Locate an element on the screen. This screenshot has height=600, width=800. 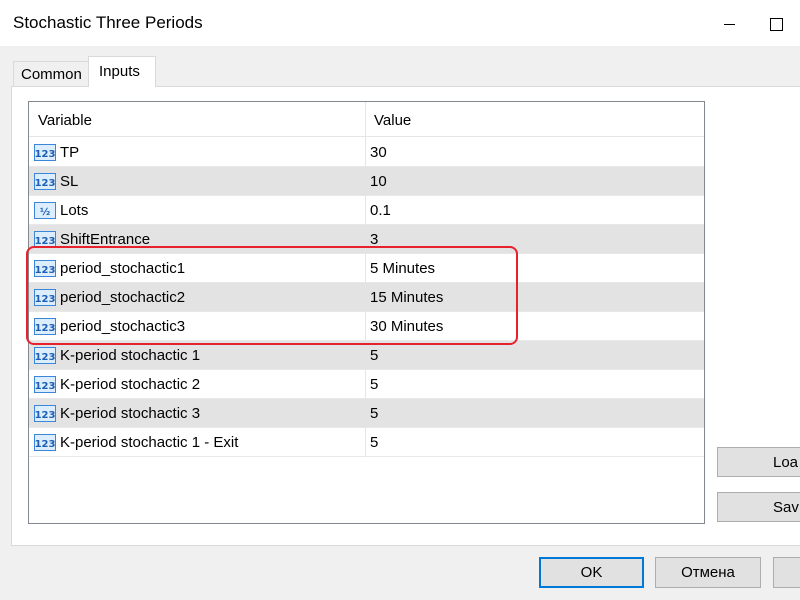
tab-common: Common is located at coordinates (51, 73).